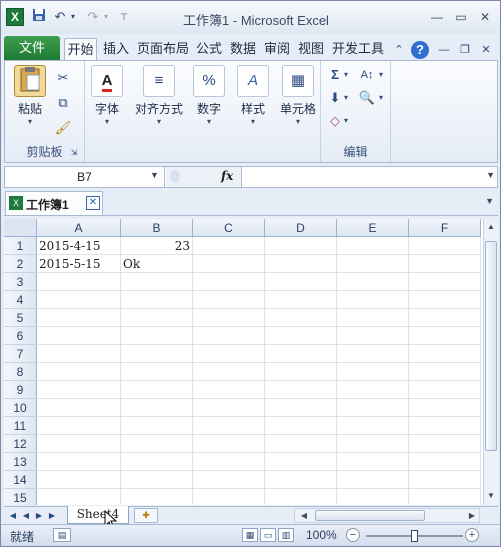 This screenshot has width=501, height=547. What do you see at coordinates (229, 246) in the screenshot?
I see `cell-c1` at bounding box center [229, 246].